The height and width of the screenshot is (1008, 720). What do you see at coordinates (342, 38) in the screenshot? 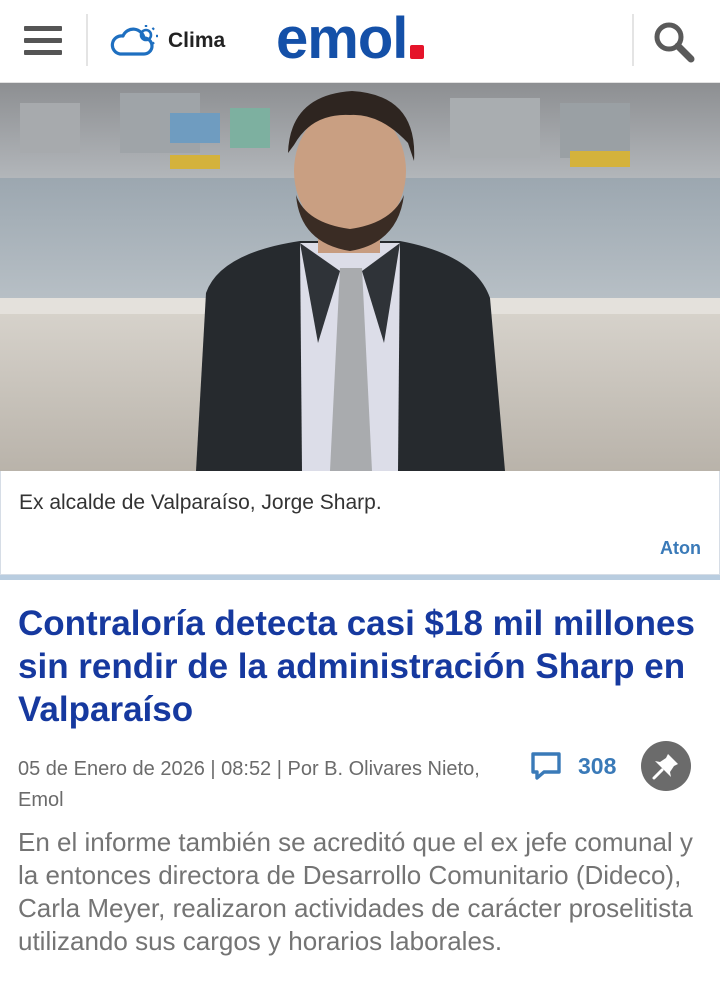
I see `logo-text: emol` at bounding box center [342, 38].